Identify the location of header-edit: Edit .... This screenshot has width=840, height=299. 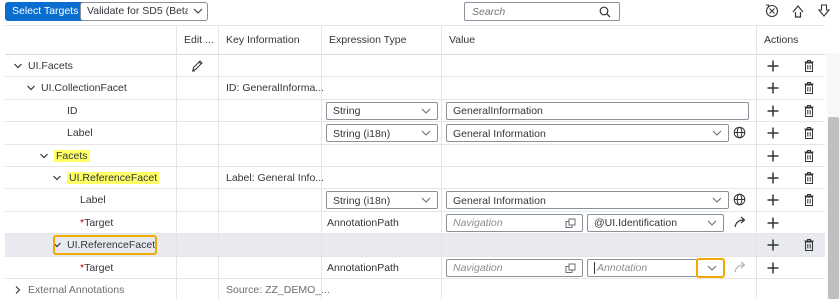
(198, 40).